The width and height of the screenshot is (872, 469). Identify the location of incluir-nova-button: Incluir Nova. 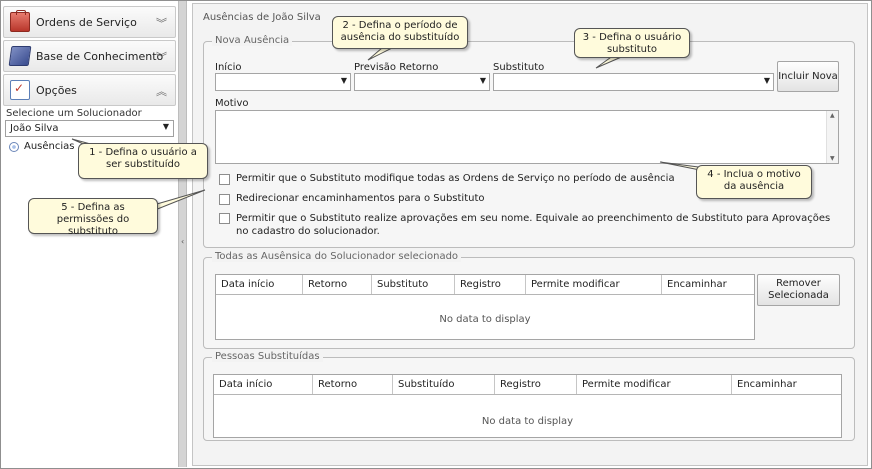
(808, 76).